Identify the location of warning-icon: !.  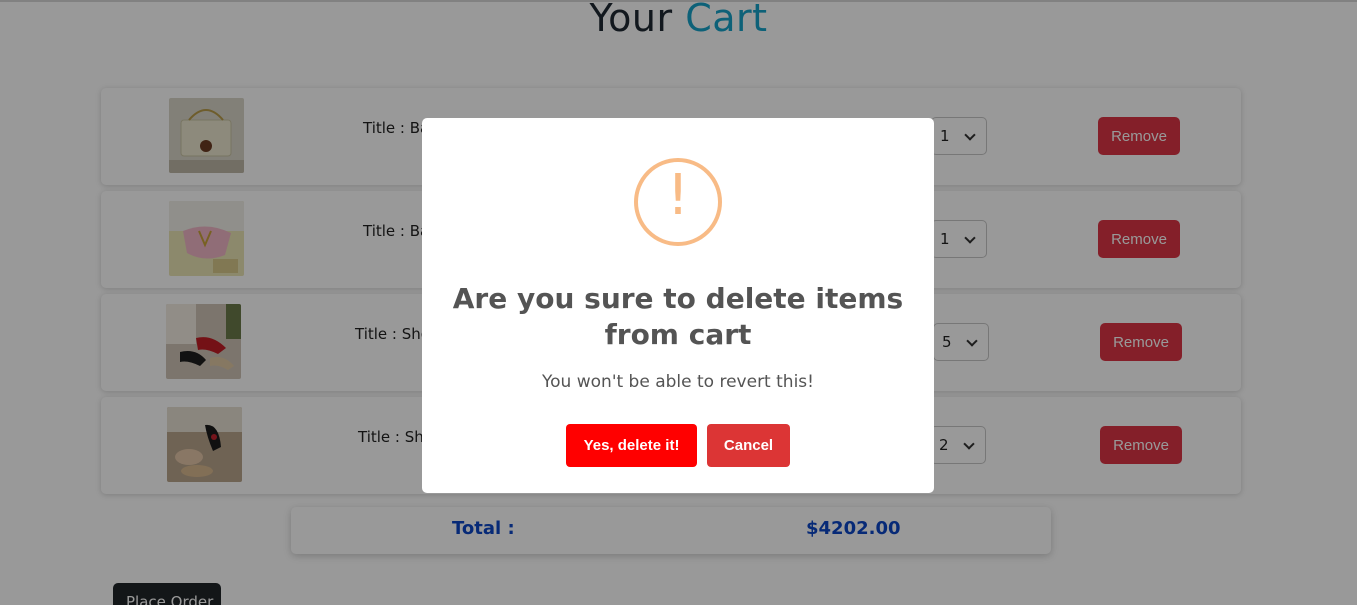
(678, 202).